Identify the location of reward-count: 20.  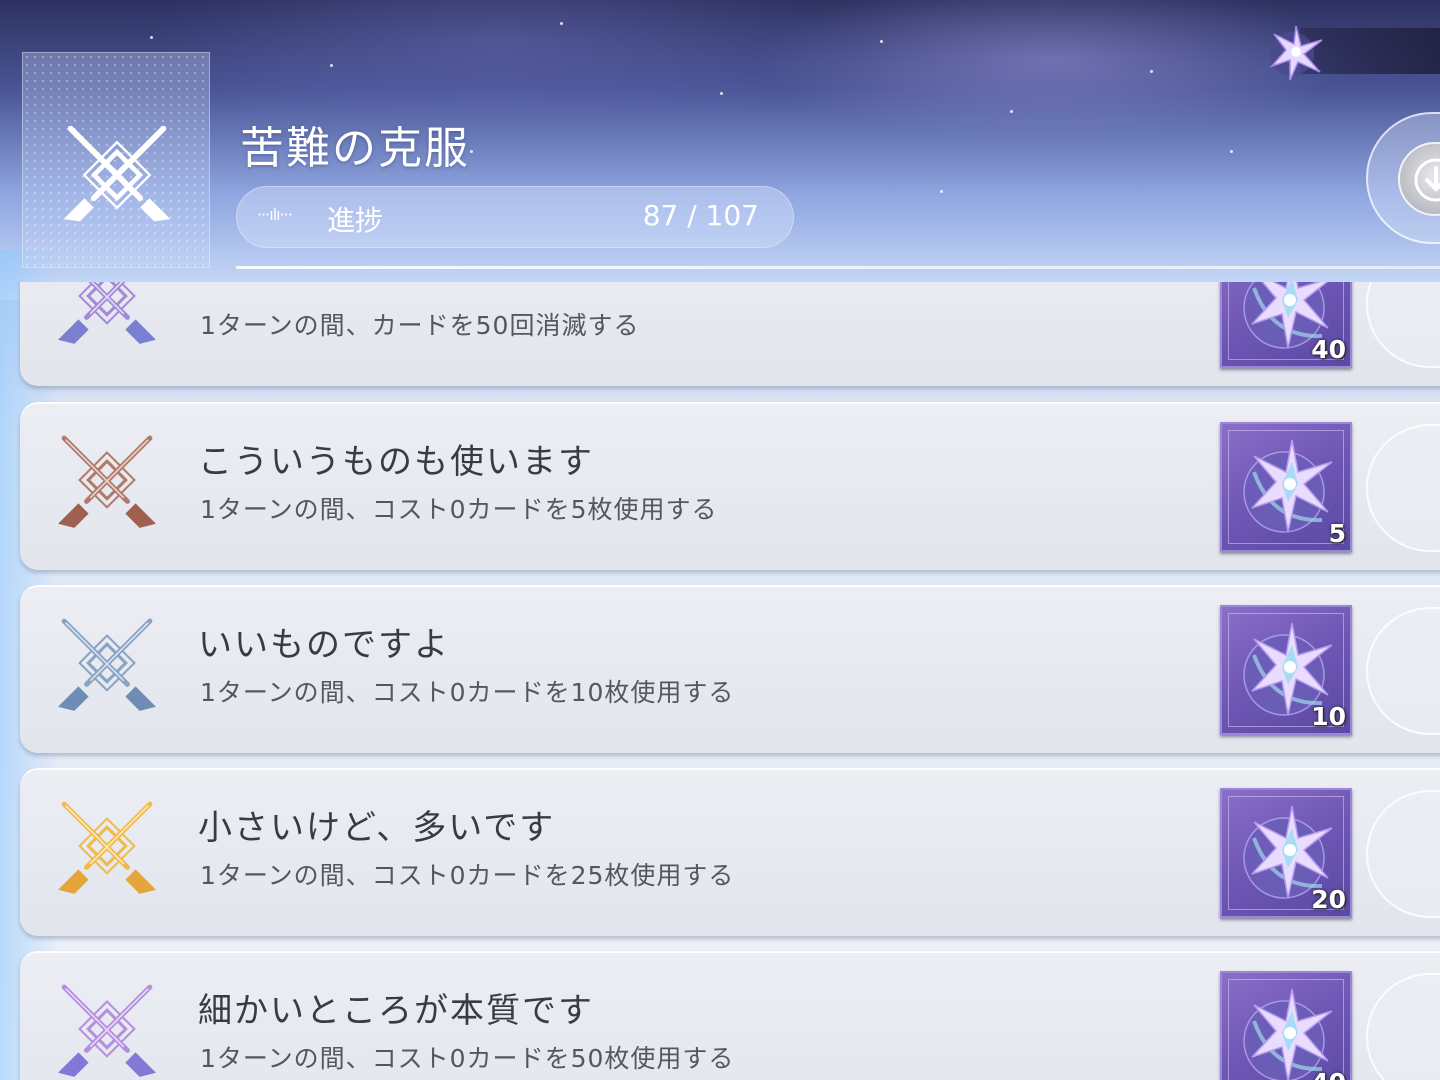
(1328, 899).